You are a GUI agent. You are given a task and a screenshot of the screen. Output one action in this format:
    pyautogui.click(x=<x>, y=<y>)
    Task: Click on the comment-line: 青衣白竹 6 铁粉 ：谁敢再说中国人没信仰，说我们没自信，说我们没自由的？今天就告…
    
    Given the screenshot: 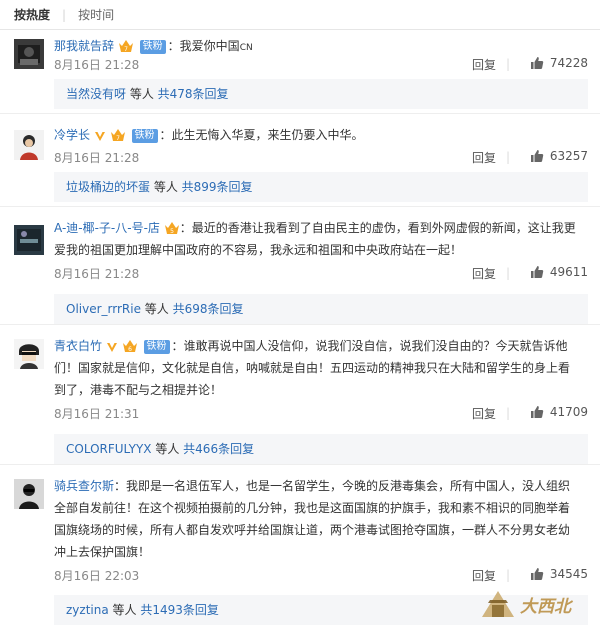 What is the action you would take?
    pyautogui.click(x=321, y=346)
    